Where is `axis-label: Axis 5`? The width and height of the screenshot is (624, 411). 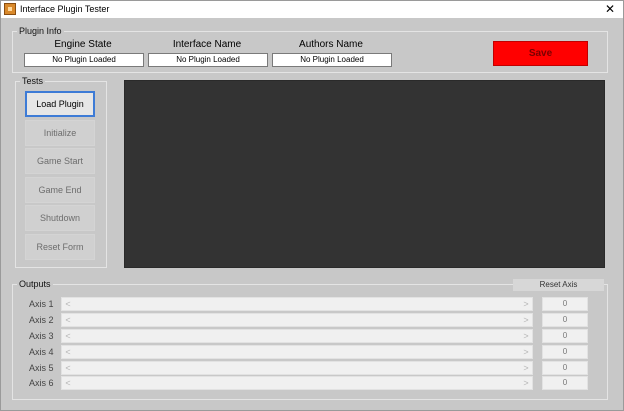 axis-label: Axis 5 is located at coordinates (41, 368).